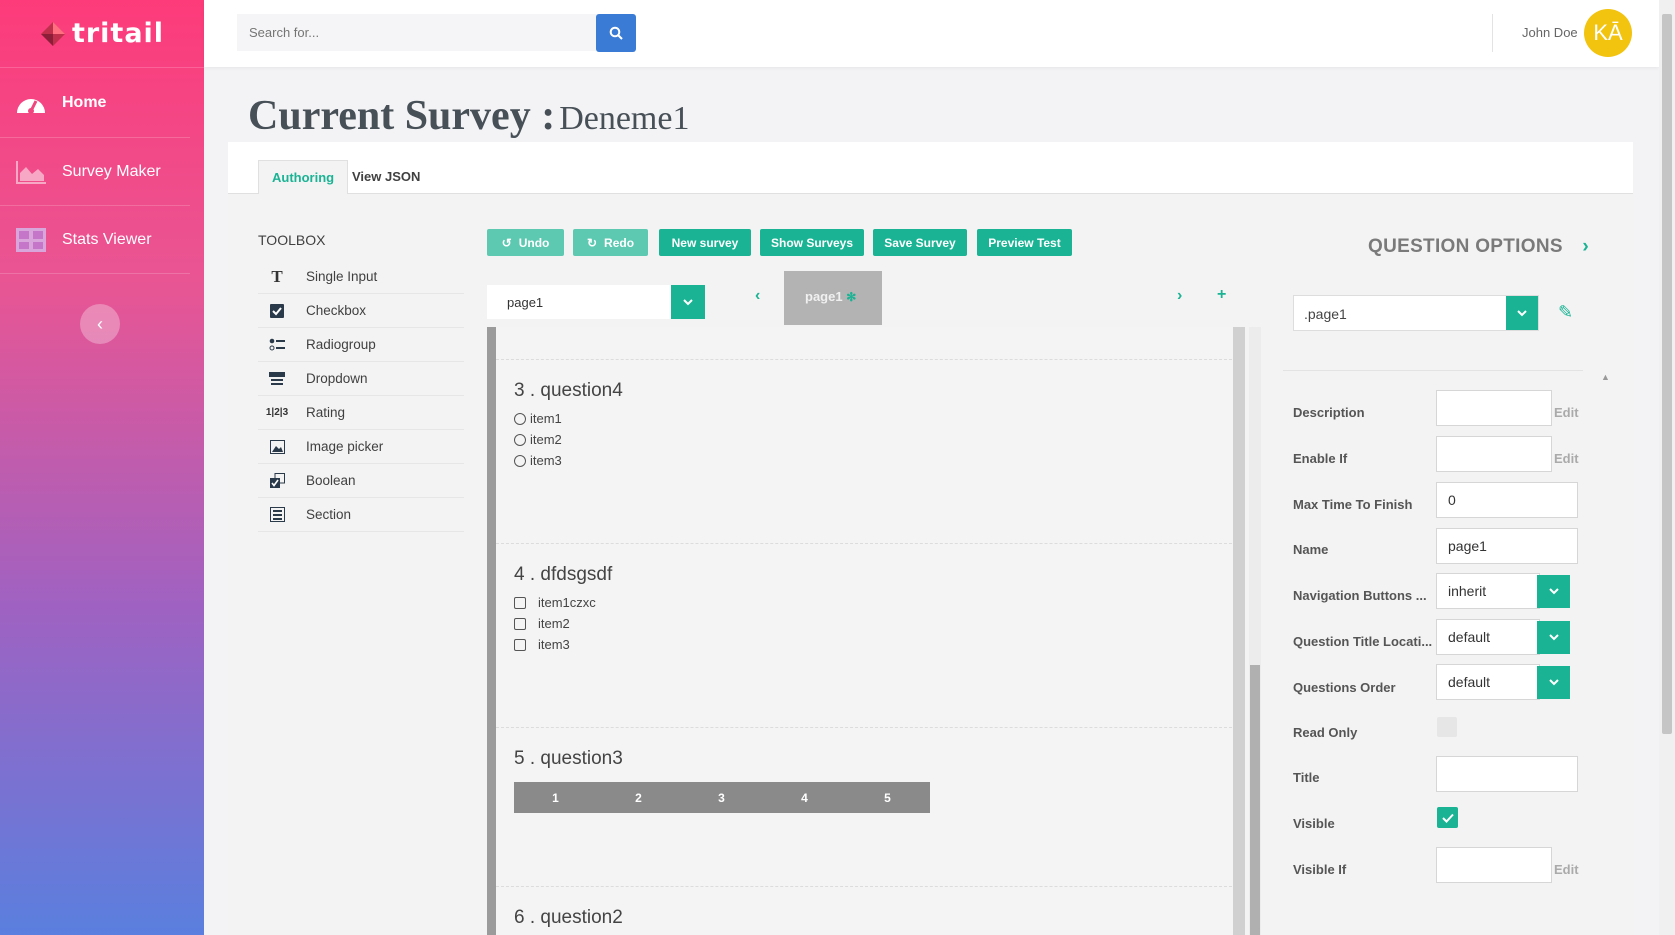  What do you see at coordinates (1221, 295) in the screenshot?
I see `add-page-icon: +` at bounding box center [1221, 295].